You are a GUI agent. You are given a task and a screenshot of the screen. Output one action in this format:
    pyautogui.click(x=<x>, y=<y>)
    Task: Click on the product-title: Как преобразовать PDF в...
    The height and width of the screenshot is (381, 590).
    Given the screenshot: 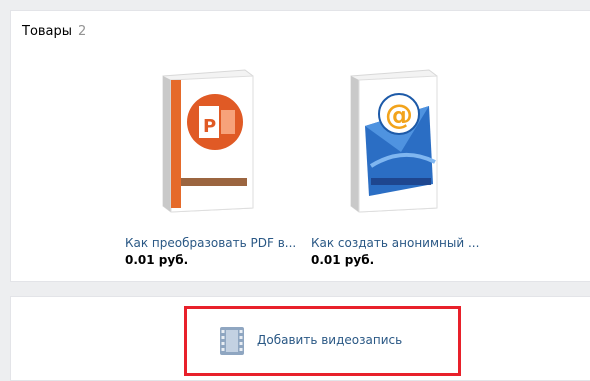 What is the action you would take?
    pyautogui.click(x=215, y=243)
    